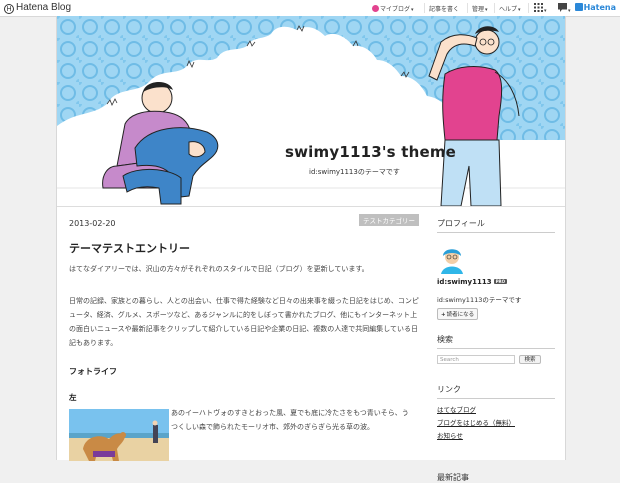  Describe the element at coordinates (444, 8) in the screenshot. I see `write-post-link: 記事を書く` at that location.